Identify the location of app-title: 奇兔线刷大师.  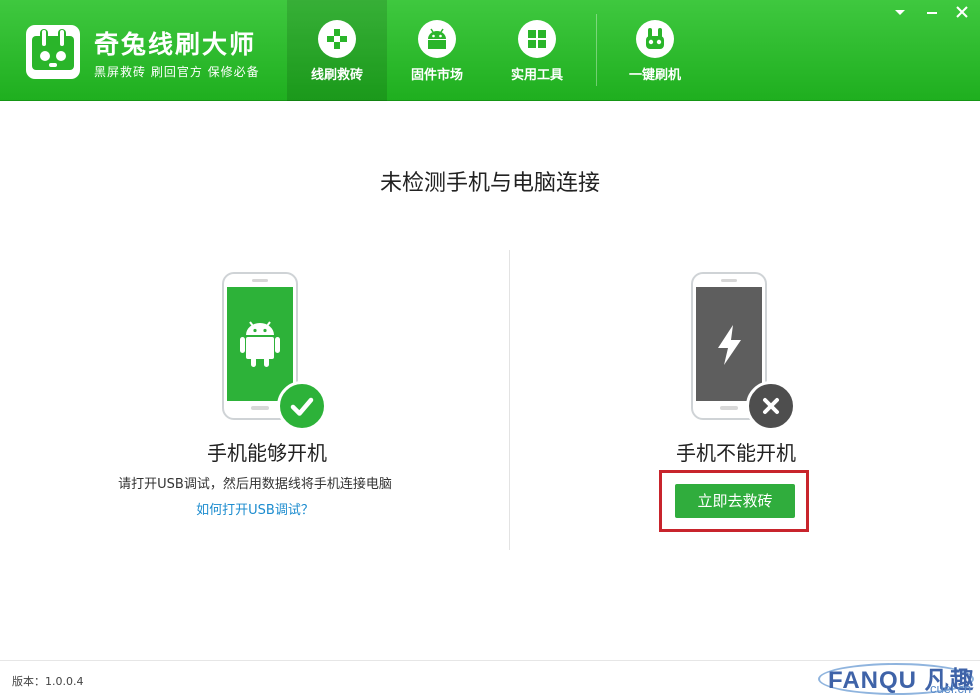
(175, 44).